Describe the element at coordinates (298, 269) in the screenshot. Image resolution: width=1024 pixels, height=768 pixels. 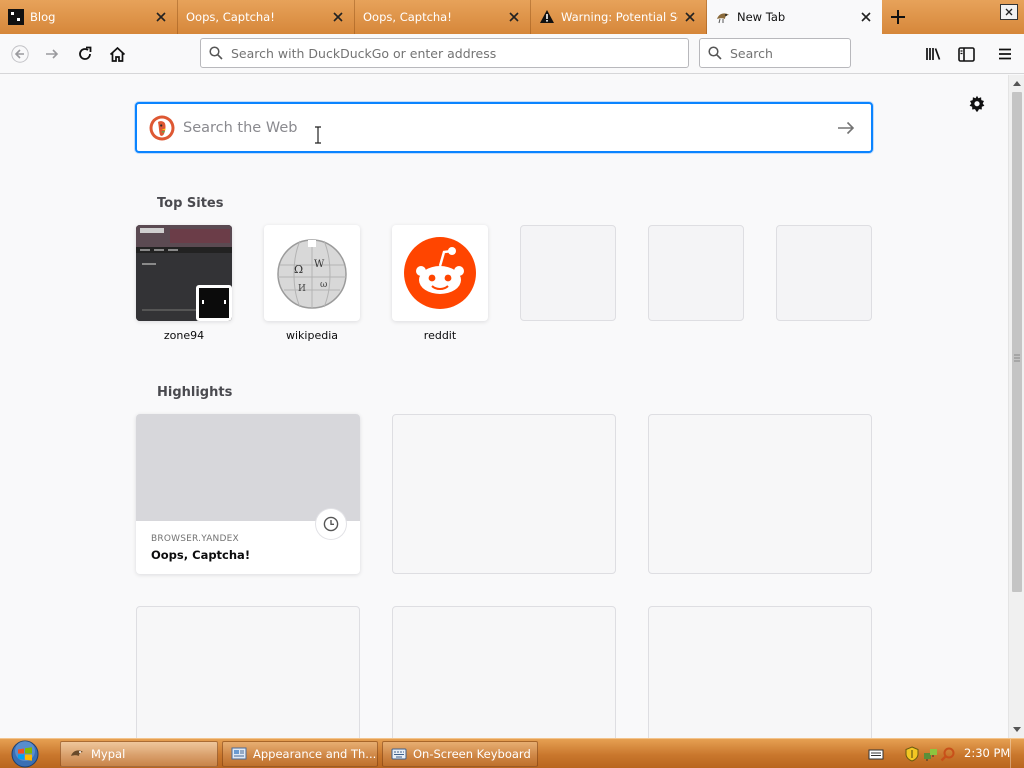
I see `svg-text: Ω` at that location.